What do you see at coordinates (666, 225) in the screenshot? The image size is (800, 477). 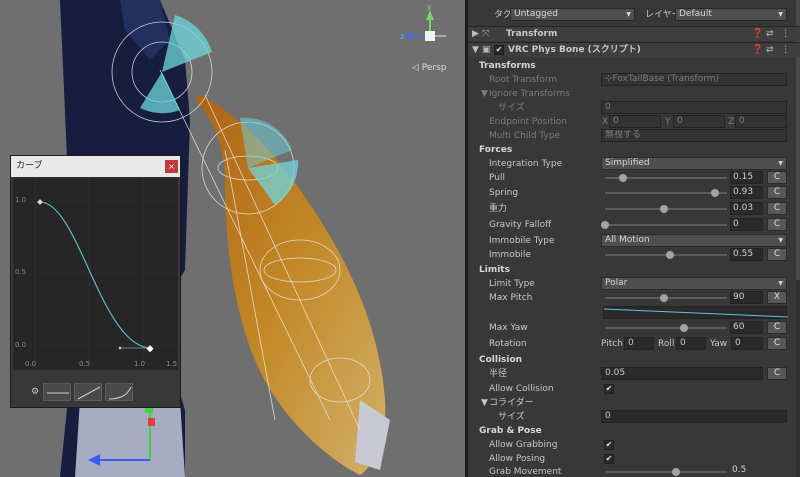 I see `gravity-falloff-slider` at bounding box center [666, 225].